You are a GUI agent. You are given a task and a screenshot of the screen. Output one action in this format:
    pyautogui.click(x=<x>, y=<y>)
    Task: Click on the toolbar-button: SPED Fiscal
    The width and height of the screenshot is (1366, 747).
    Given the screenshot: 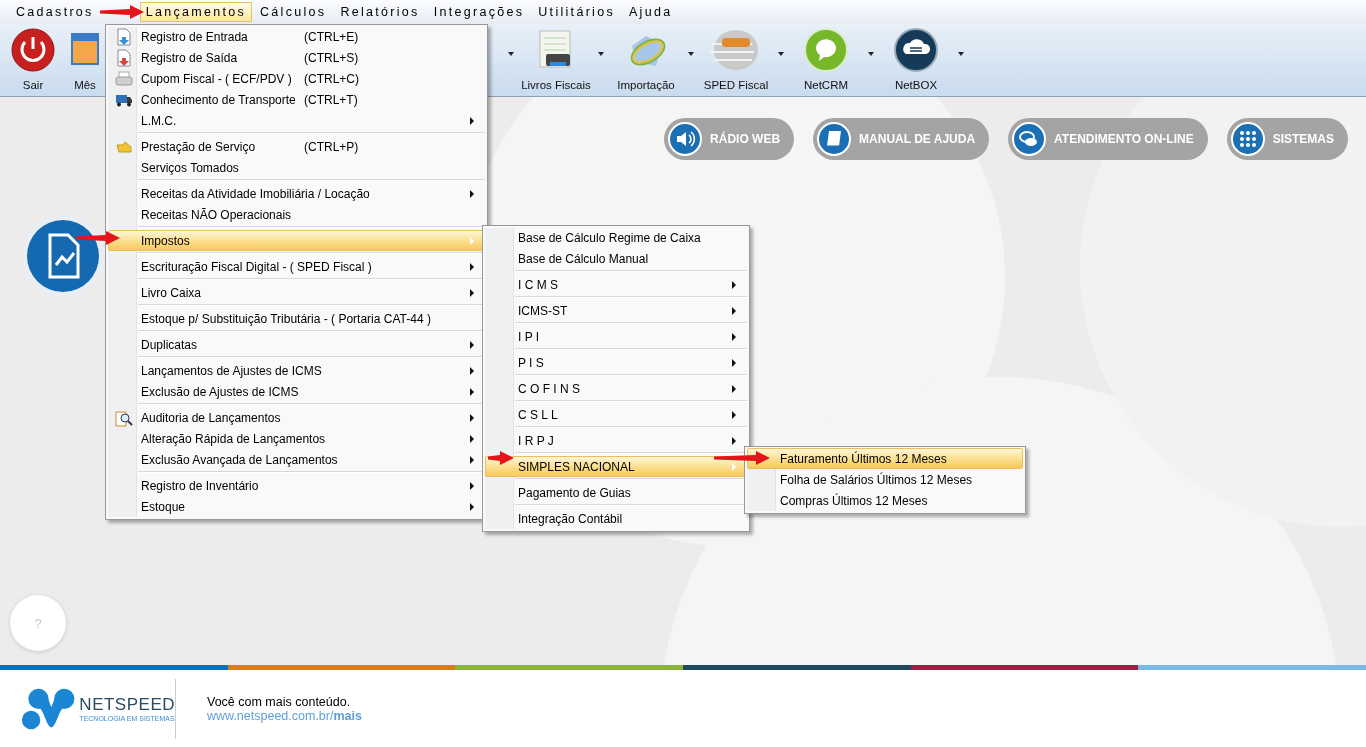 What is the action you would take?
    pyautogui.click(x=736, y=60)
    